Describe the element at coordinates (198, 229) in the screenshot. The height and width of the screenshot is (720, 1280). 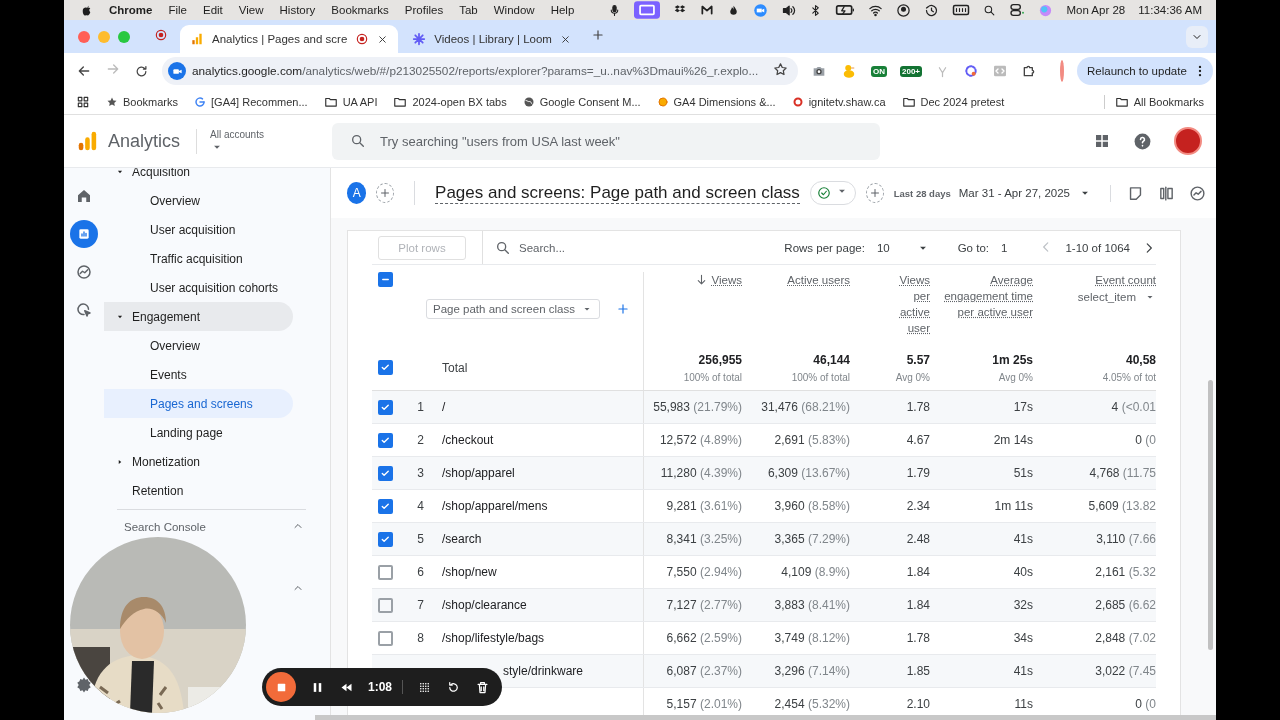
I see `nav-item: User acquisition` at that location.